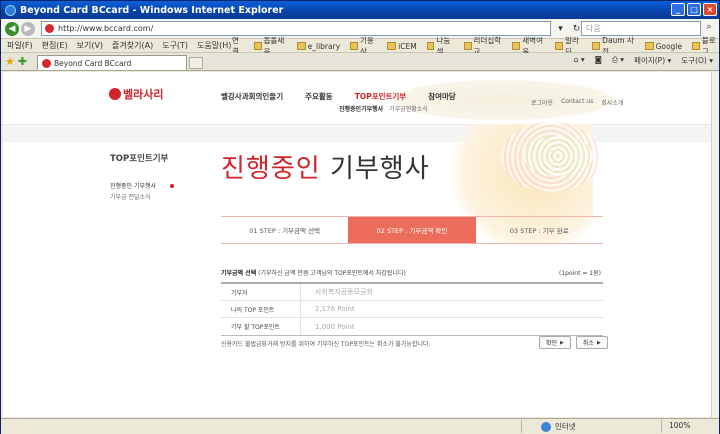 Image resolution: width=720 pixels, height=434 pixels. I want to click on sub-nav: 진행중인기부행사 기부금현황소식, so click(383, 108).